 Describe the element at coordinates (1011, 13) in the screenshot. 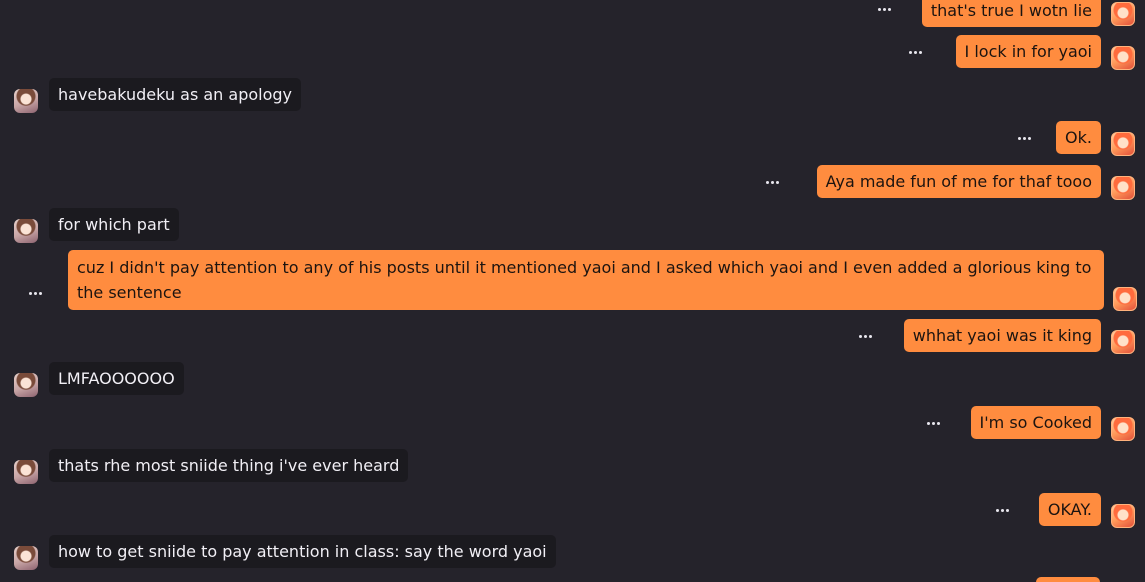

I see `outgoing-message: that's true I wotn lie` at that location.